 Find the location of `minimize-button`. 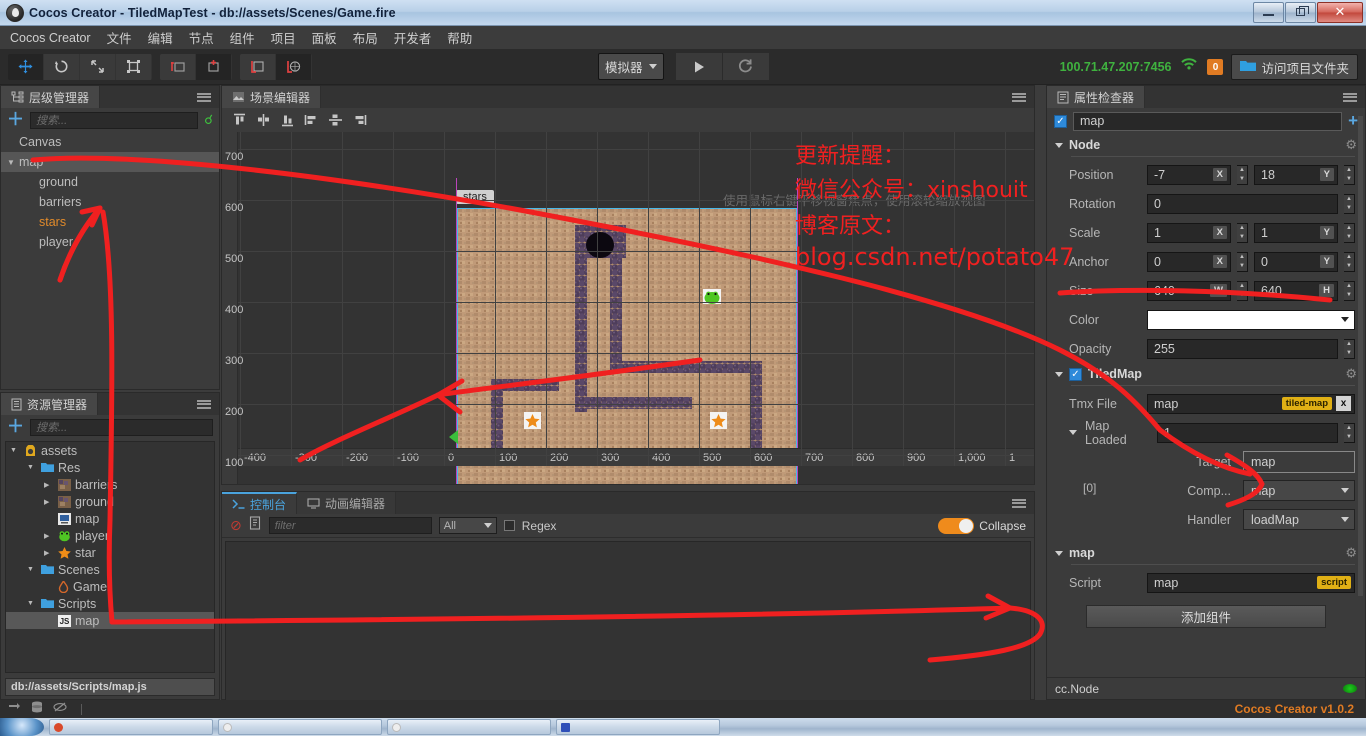

minimize-button is located at coordinates (1268, 12).